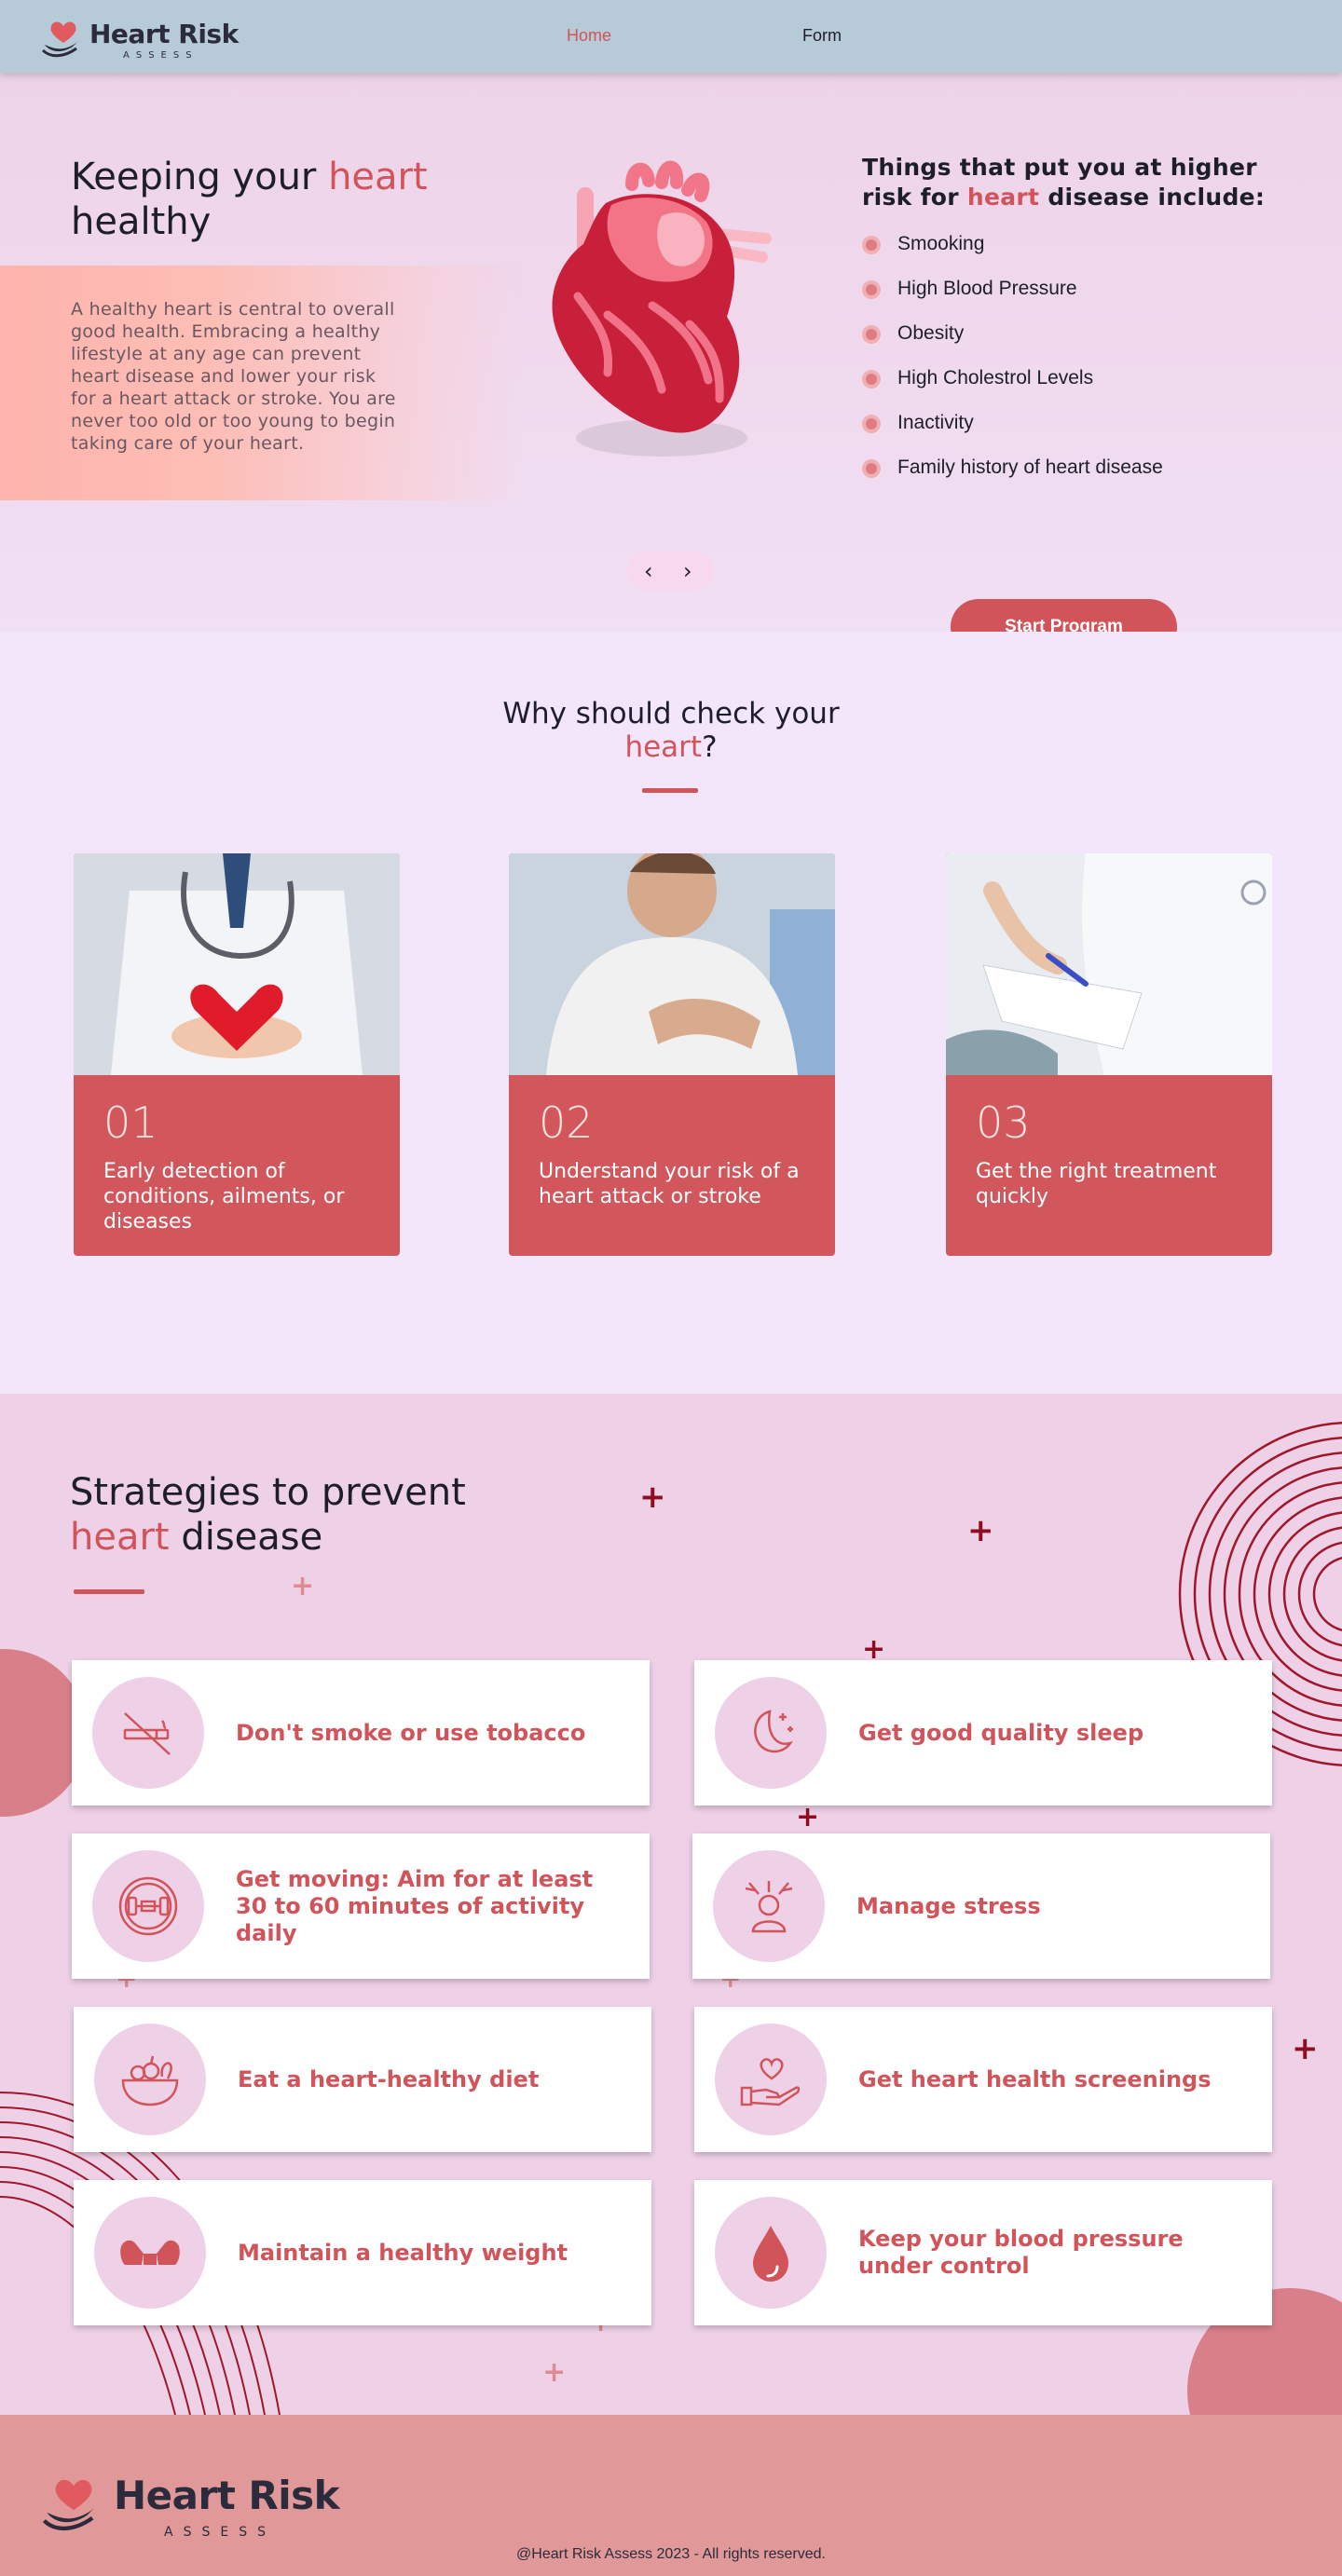 The width and height of the screenshot is (1342, 2576). What do you see at coordinates (987, 289) in the screenshot?
I see `risk-label: High Blood Pressure` at bounding box center [987, 289].